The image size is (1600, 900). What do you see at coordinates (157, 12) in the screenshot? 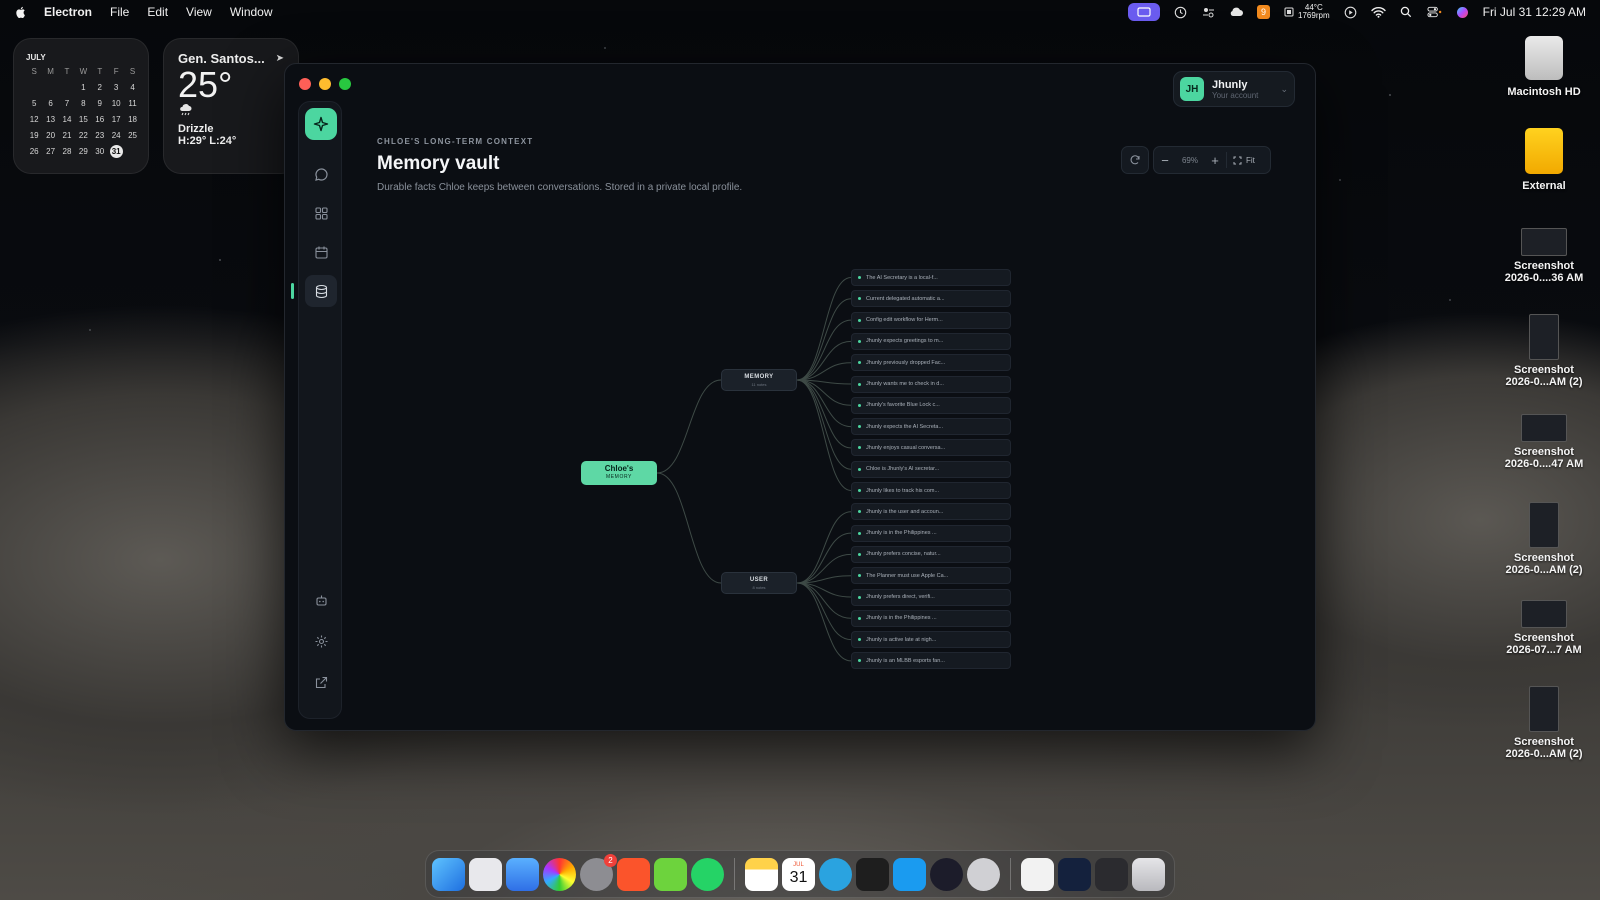
I see `menu-edit: Edit` at bounding box center [157, 12].